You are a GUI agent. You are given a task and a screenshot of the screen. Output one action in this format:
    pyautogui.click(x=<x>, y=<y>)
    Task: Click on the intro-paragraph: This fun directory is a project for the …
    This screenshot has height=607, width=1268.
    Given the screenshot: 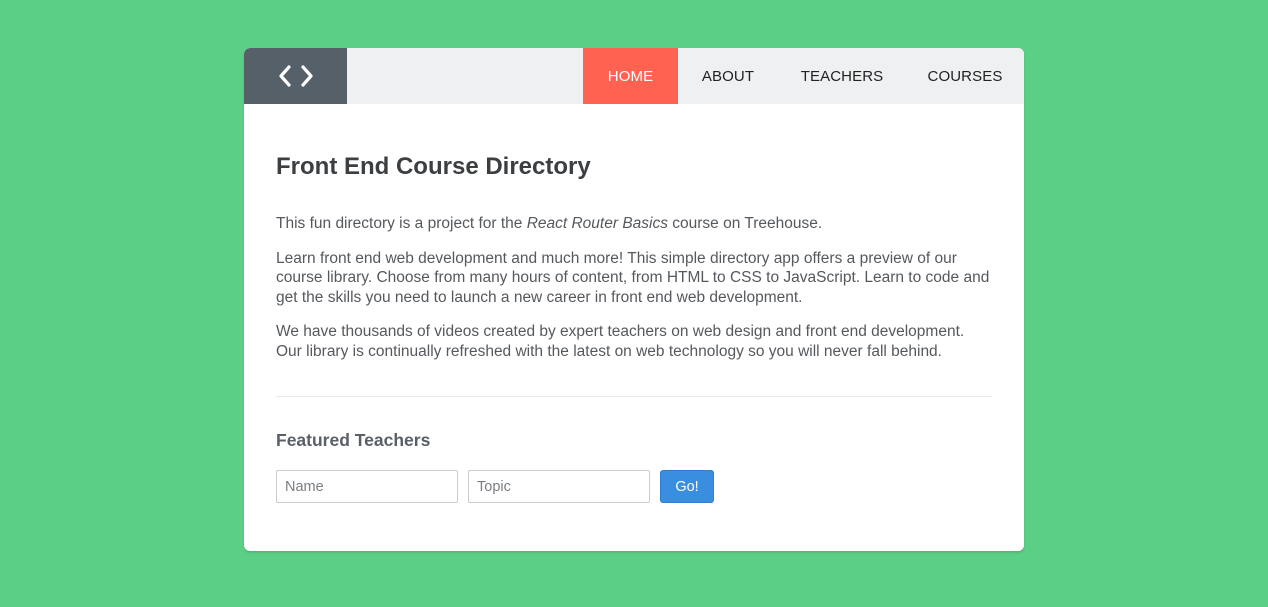 What is the action you would take?
    pyautogui.click(x=634, y=224)
    